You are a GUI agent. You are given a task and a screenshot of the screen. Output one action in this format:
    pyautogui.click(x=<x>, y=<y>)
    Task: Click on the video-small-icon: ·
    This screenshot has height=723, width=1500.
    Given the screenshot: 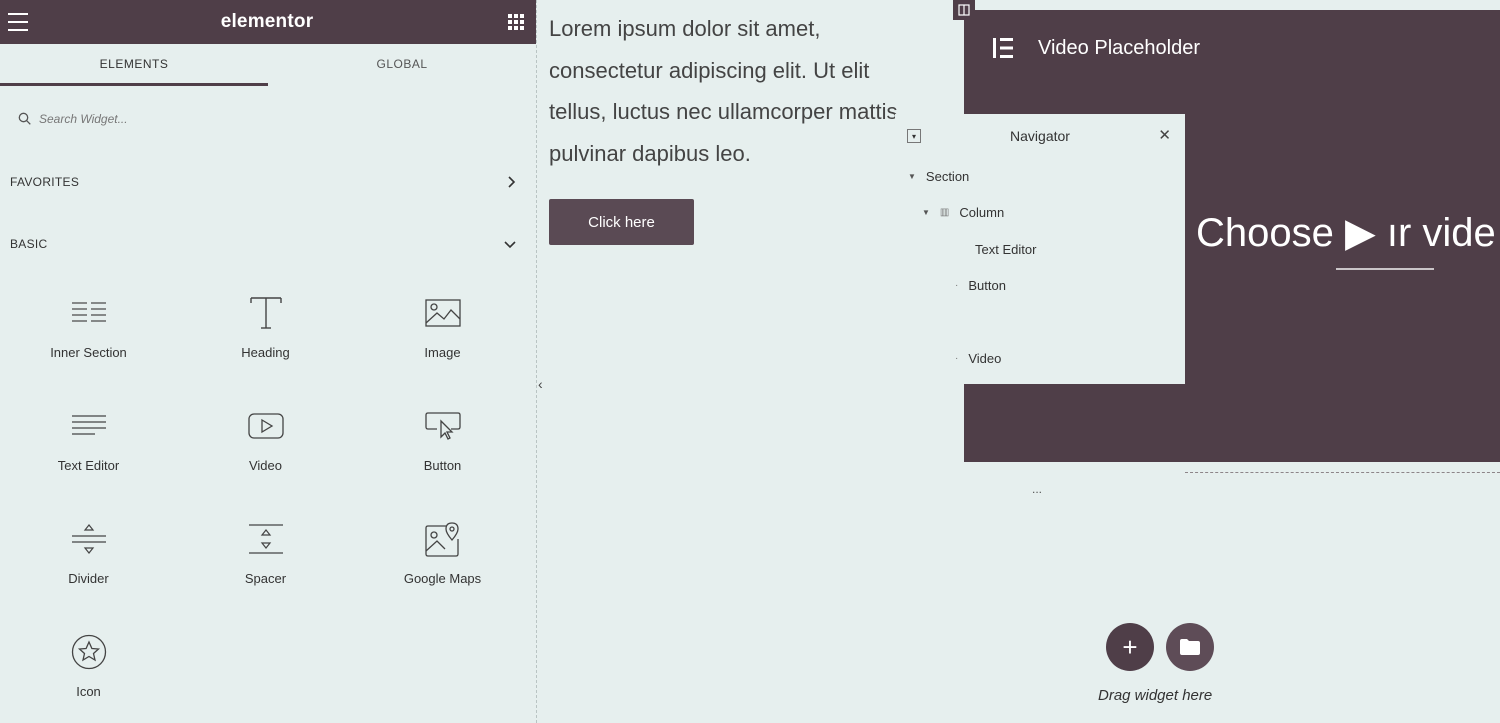 What is the action you would take?
    pyautogui.click(x=957, y=358)
    